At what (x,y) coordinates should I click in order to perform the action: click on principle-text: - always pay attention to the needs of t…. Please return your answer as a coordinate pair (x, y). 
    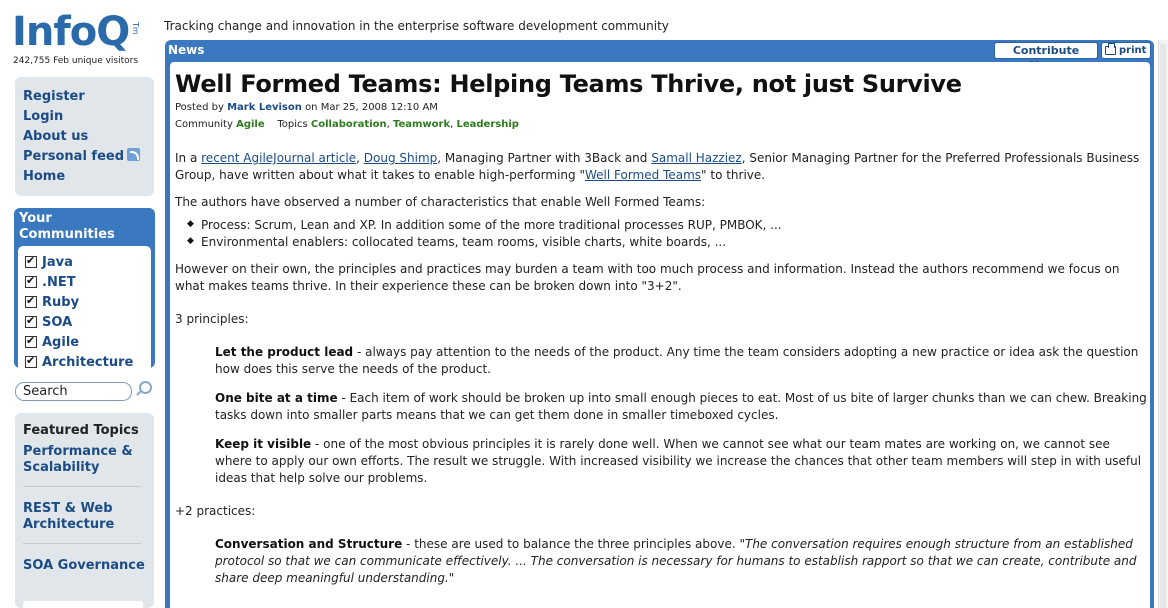
    Looking at the image, I should click on (677, 360).